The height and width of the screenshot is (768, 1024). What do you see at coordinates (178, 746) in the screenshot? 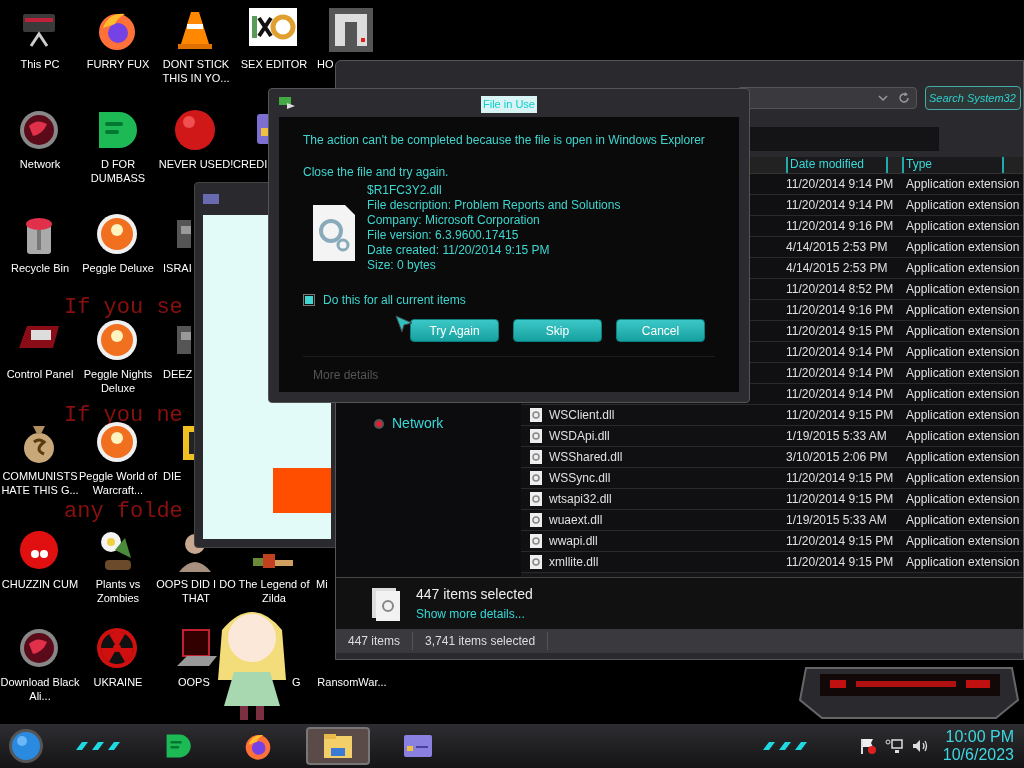
I see `notes-icon` at bounding box center [178, 746].